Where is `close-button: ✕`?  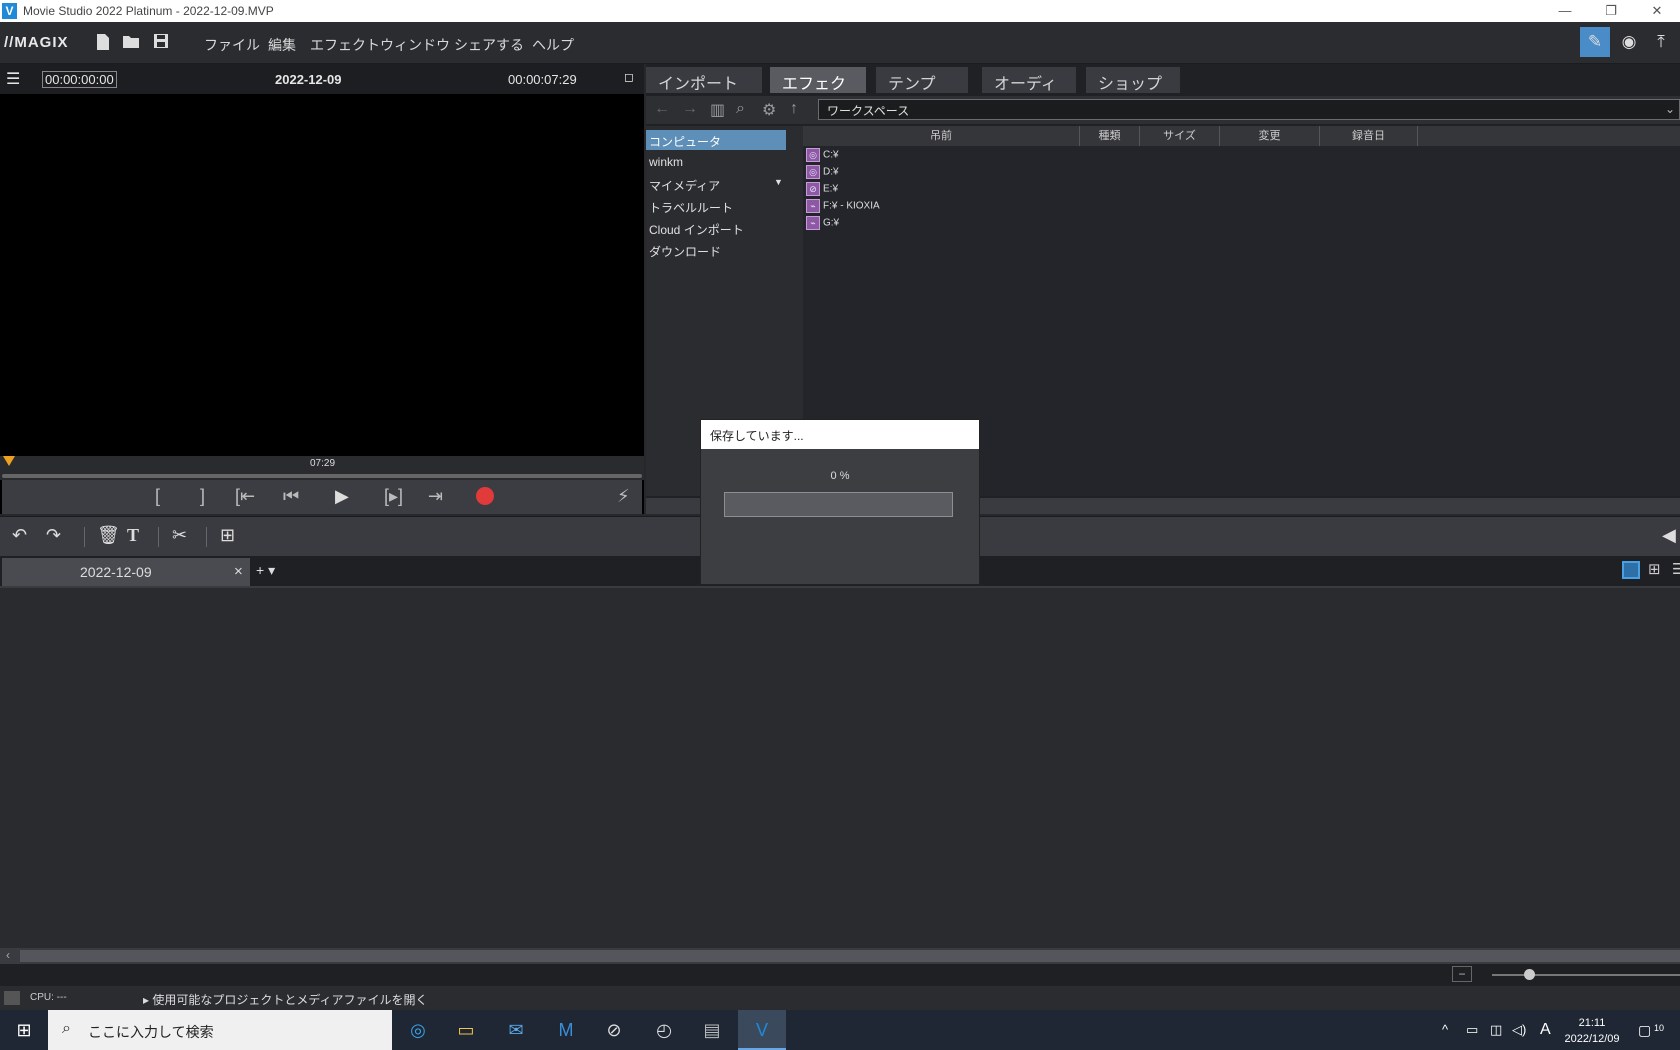
close-button: ✕ is located at coordinates (1657, 11).